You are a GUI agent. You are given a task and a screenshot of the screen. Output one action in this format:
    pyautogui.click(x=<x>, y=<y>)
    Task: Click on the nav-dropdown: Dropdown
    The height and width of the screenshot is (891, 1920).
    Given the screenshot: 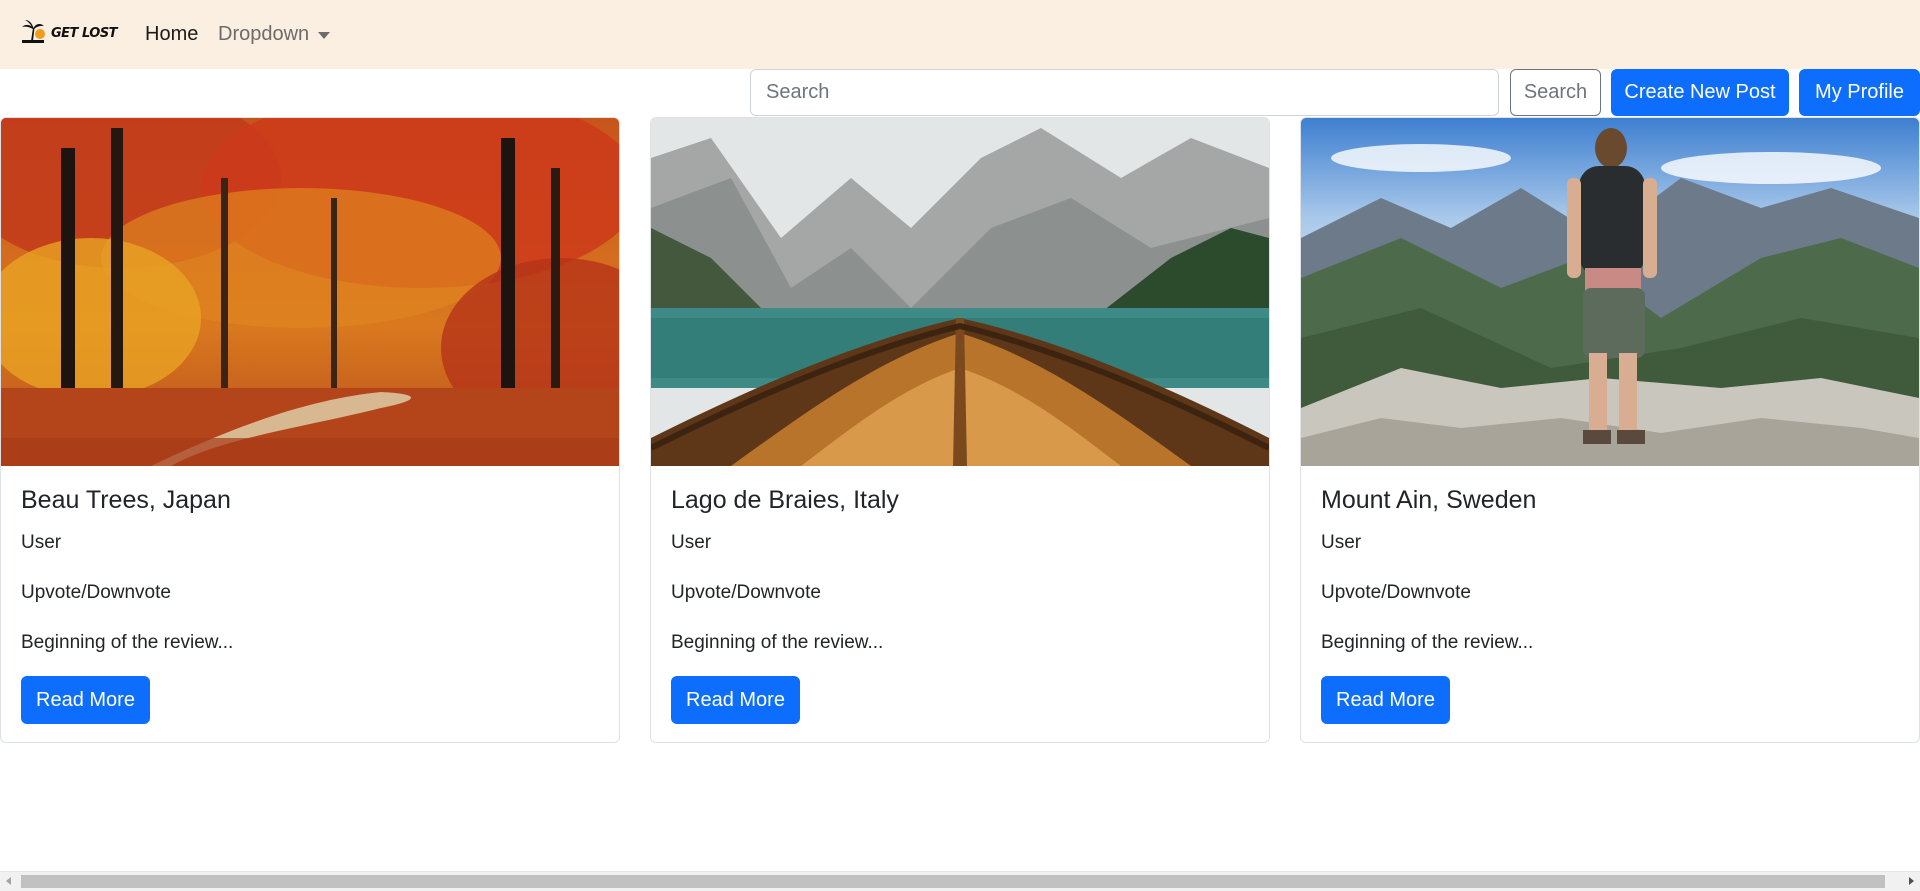 What is the action you would take?
    pyautogui.click(x=274, y=34)
    